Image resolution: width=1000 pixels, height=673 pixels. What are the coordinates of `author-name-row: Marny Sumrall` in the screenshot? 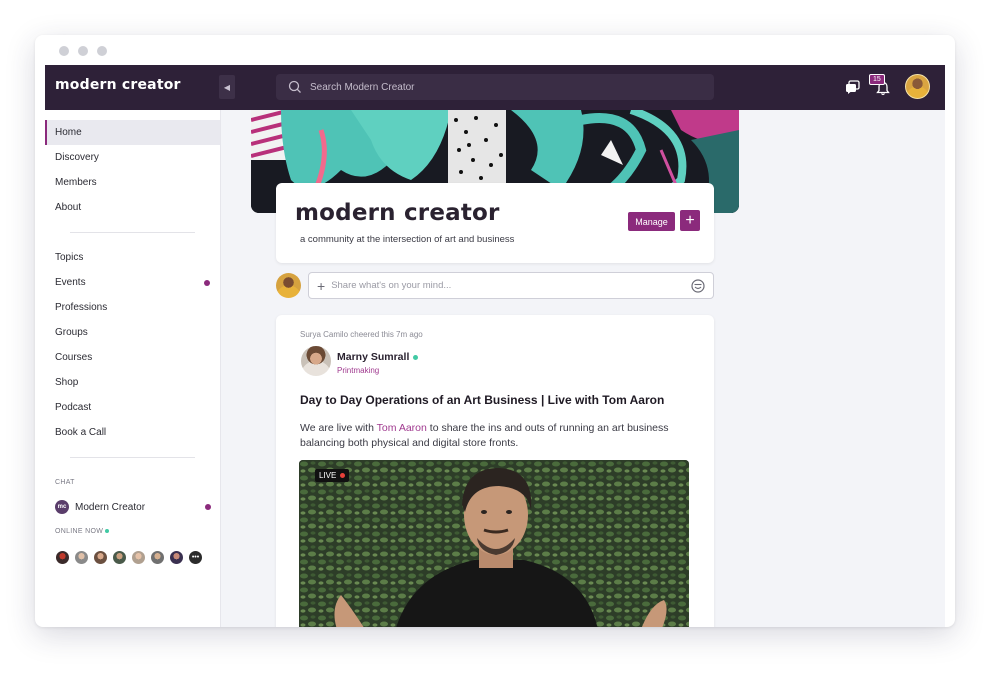 It's located at (378, 357).